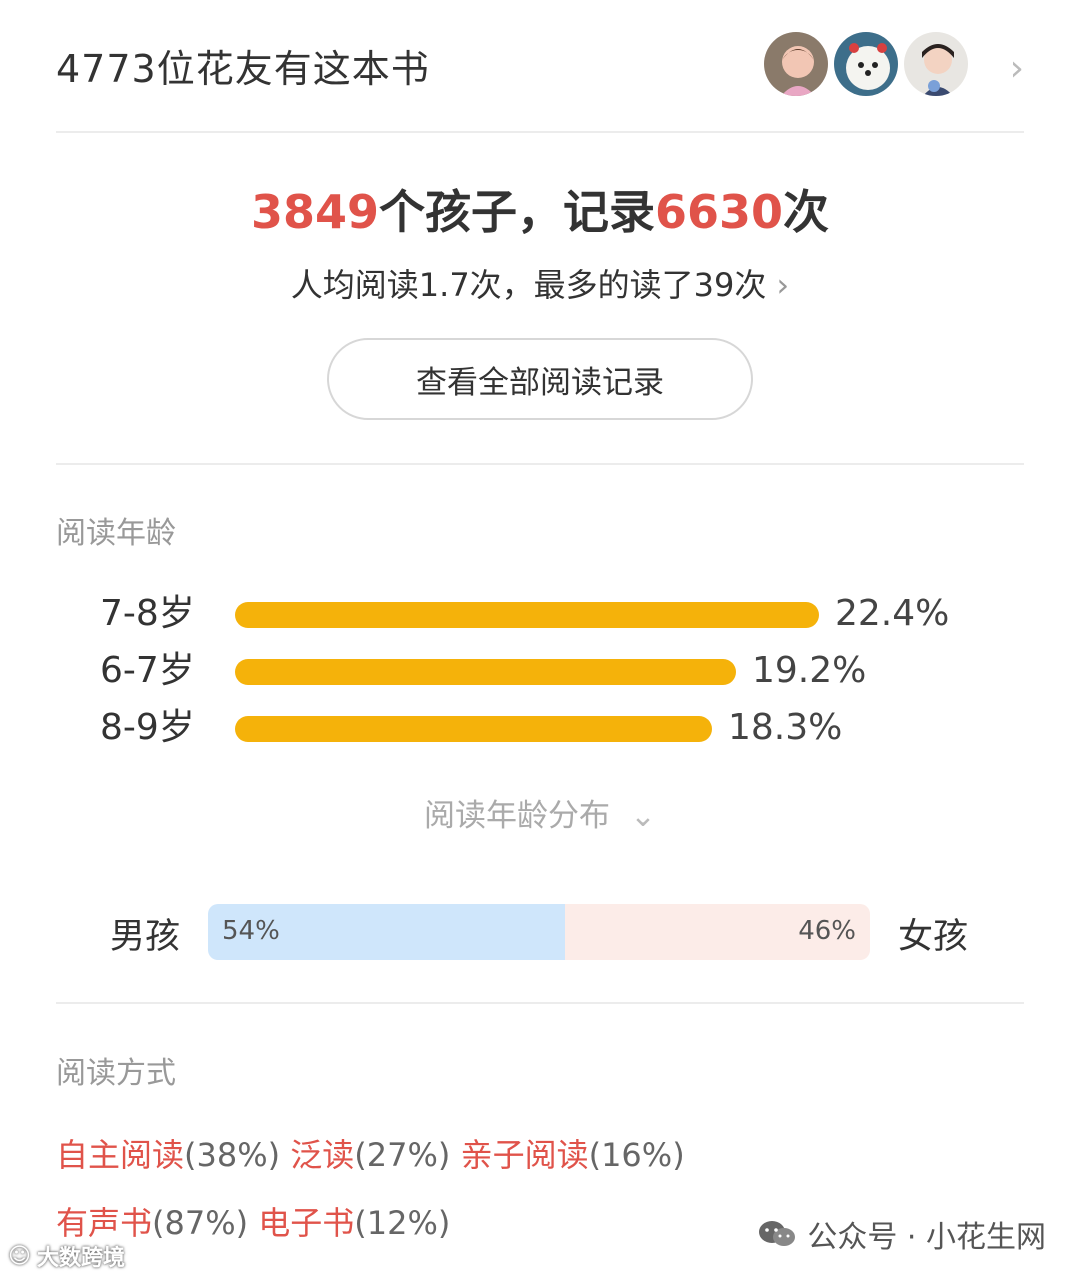 The width and height of the screenshot is (1080, 1276). I want to click on reading-mode-line: 自主阅读(38%) 泛读(27%) 亲子阅读(16%), so click(370, 1153).